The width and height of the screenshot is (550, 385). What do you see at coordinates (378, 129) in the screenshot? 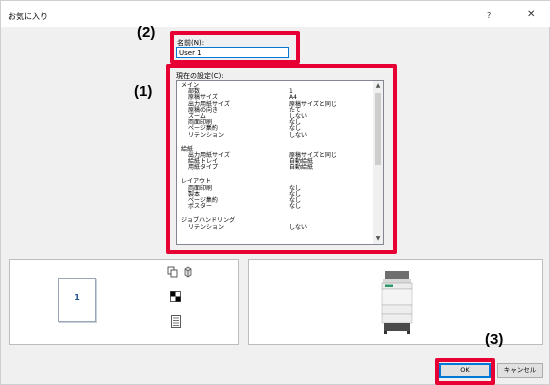
I see `scroll-thumb` at bounding box center [378, 129].